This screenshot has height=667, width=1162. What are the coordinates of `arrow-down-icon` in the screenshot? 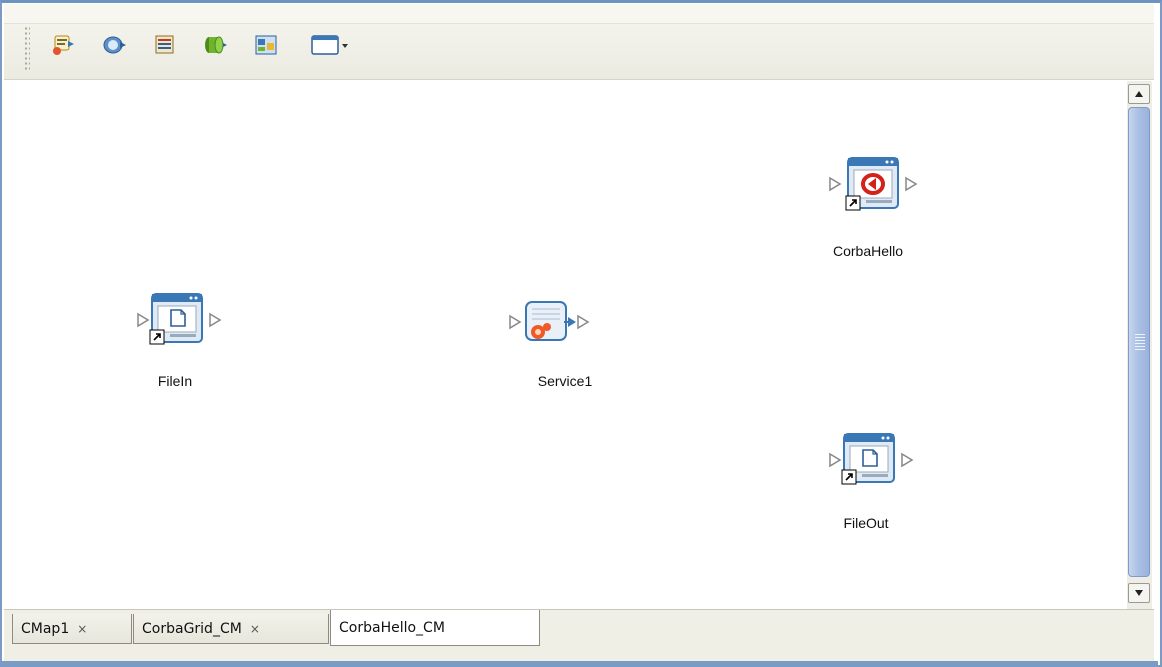 It's located at (1139, 593).